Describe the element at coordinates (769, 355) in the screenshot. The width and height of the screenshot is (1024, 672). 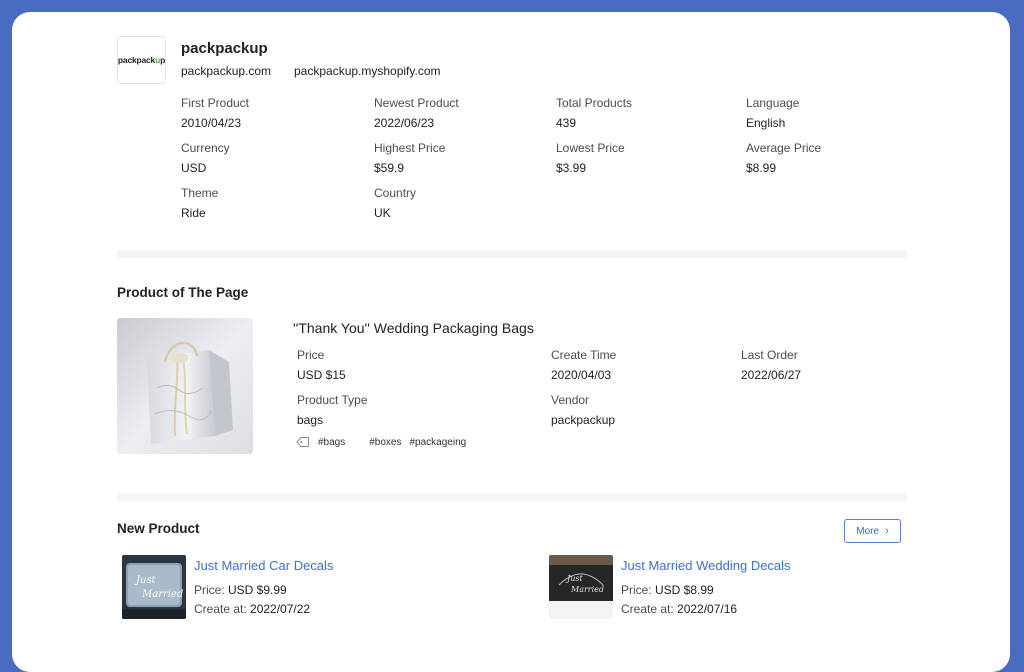
I see `field-label: Last Order` at that location.